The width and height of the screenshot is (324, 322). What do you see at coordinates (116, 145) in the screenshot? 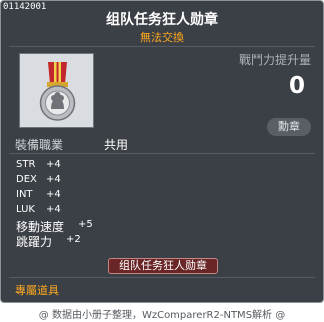
I see `equip-job-value: 共用` at bounding box center [116, 145].